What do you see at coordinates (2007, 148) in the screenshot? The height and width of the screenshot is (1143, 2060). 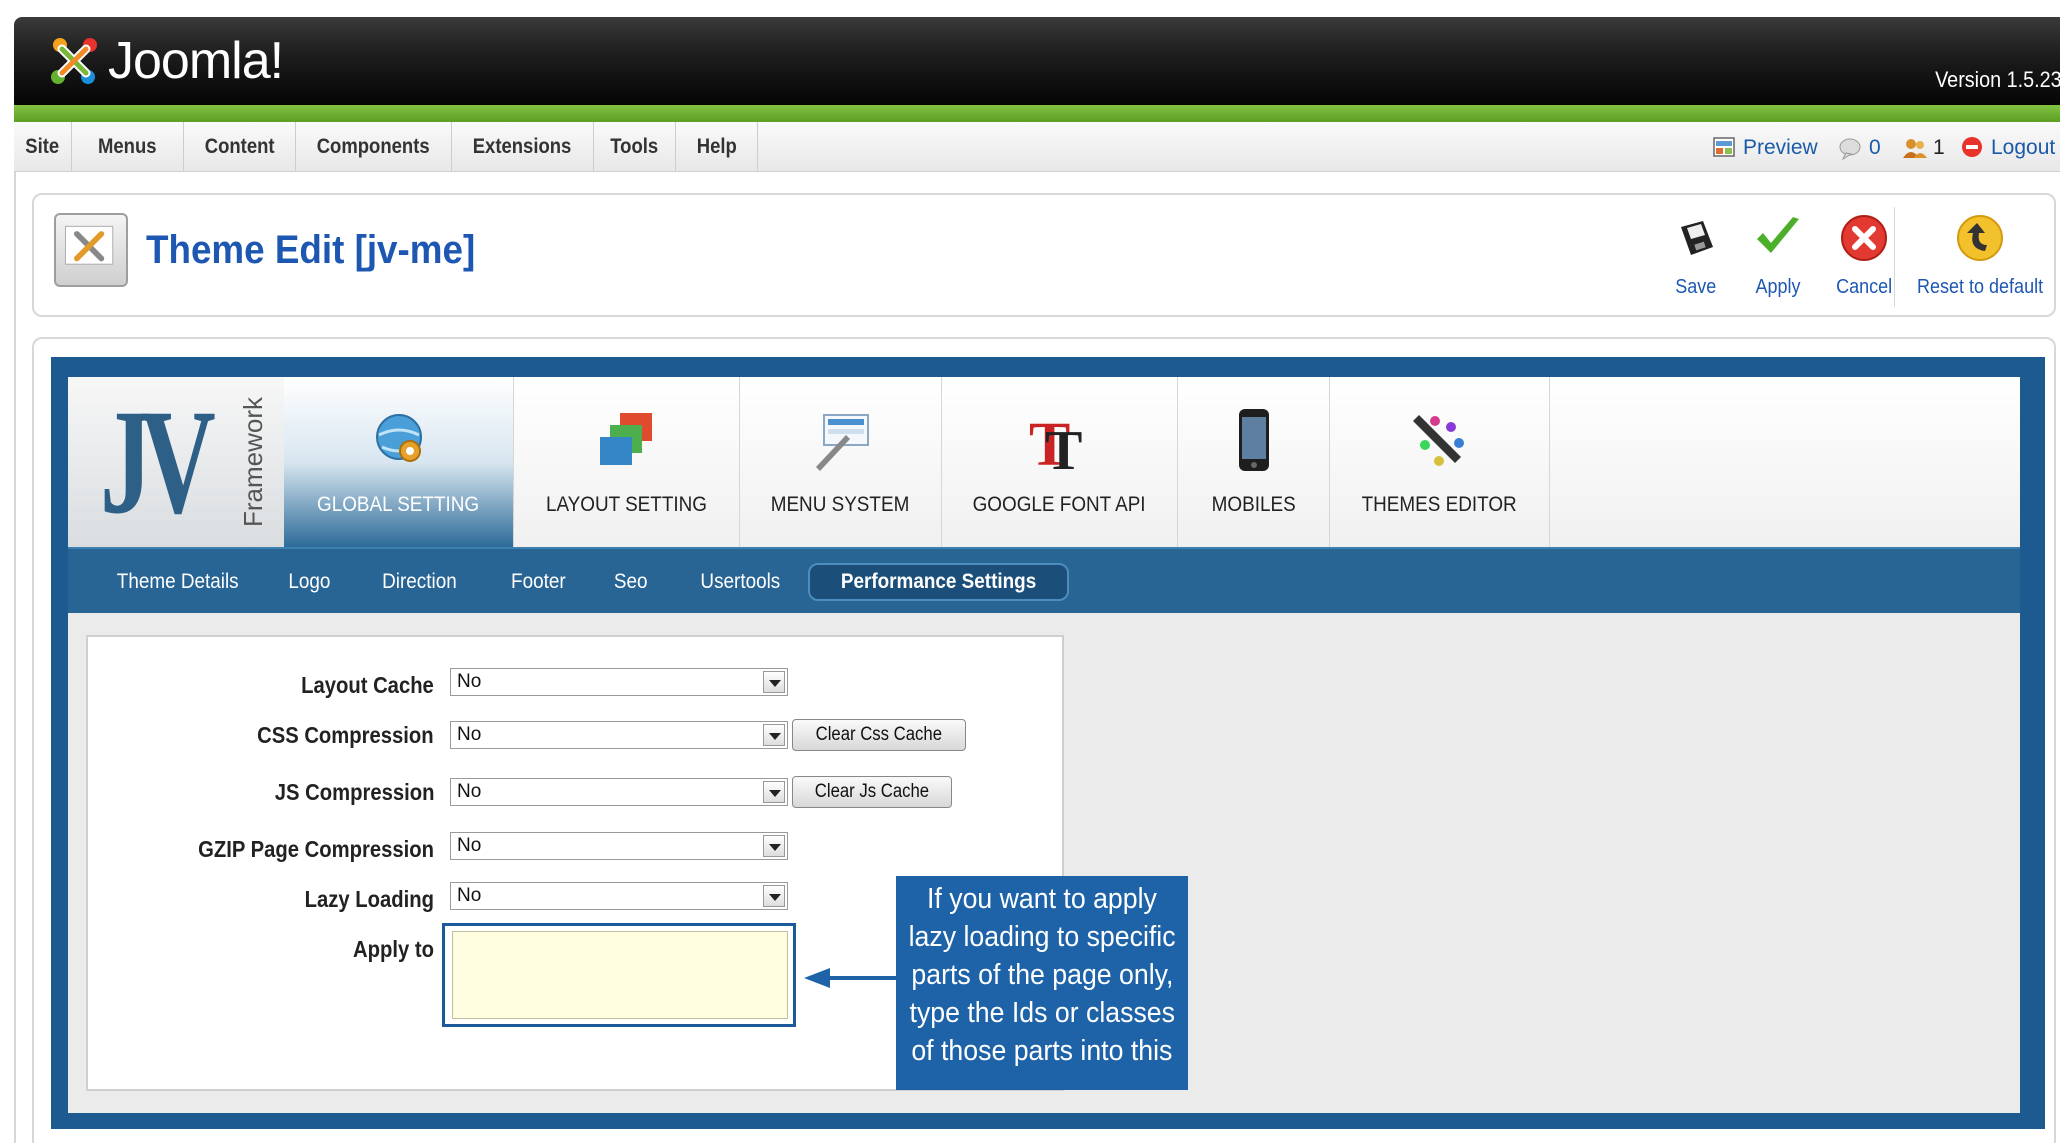 I see `logout-link: Logout` at bounding box center [2007, 148].